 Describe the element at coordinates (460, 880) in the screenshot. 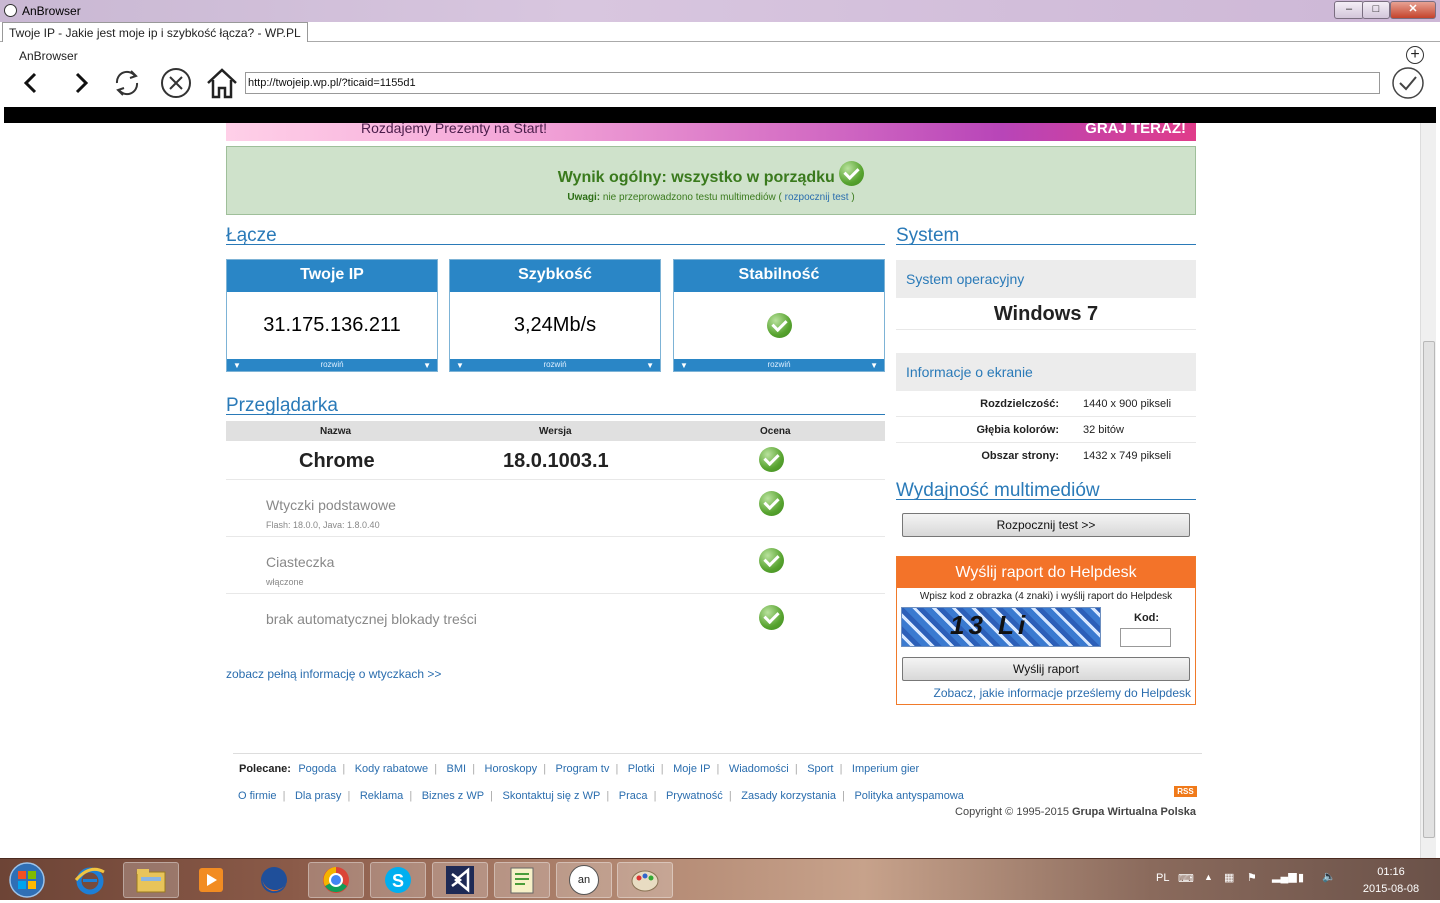

I see `visual-studio-icon` at that location.